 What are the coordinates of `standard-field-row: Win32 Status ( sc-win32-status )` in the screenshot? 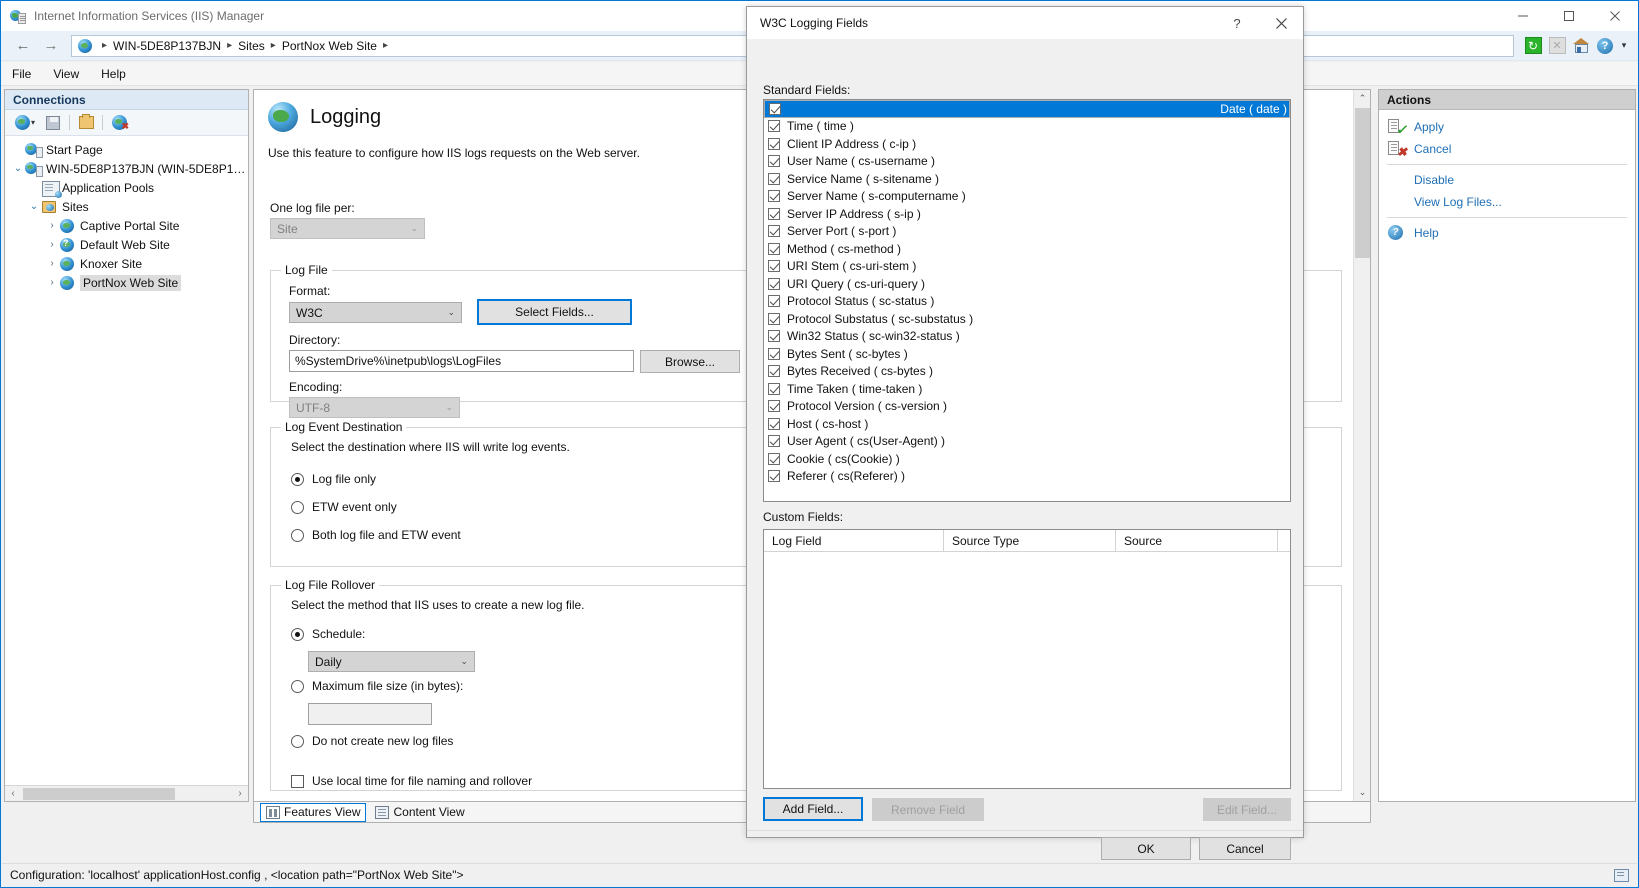 It's located at (1027, 337).